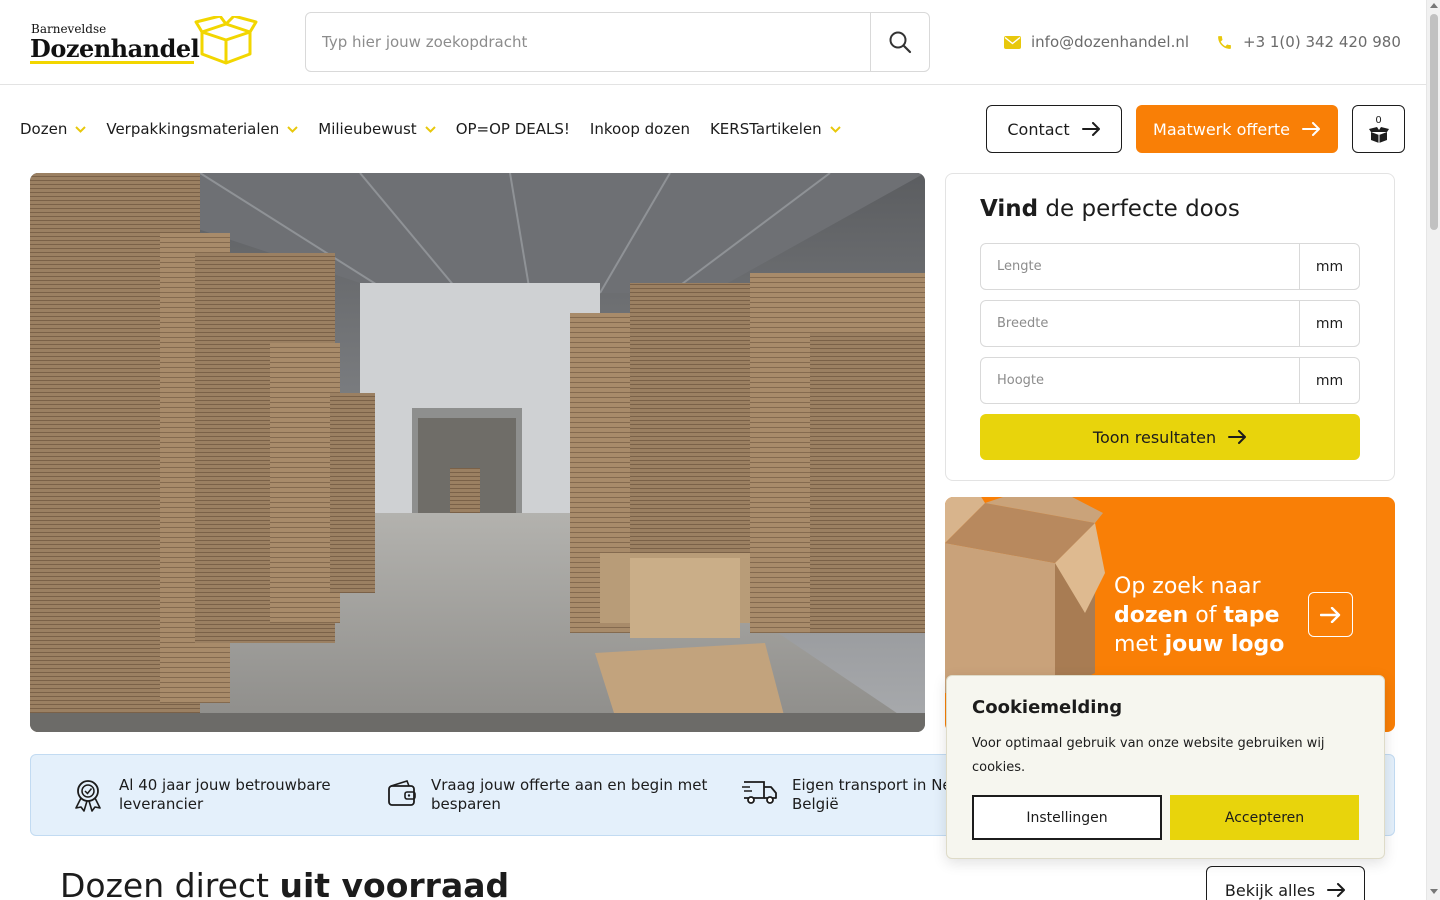 This screenshot has height=900, width=1440. I want to click on usp-text: Al 40 jaar jouw betrouwbare leverancier, so click(225, 795).